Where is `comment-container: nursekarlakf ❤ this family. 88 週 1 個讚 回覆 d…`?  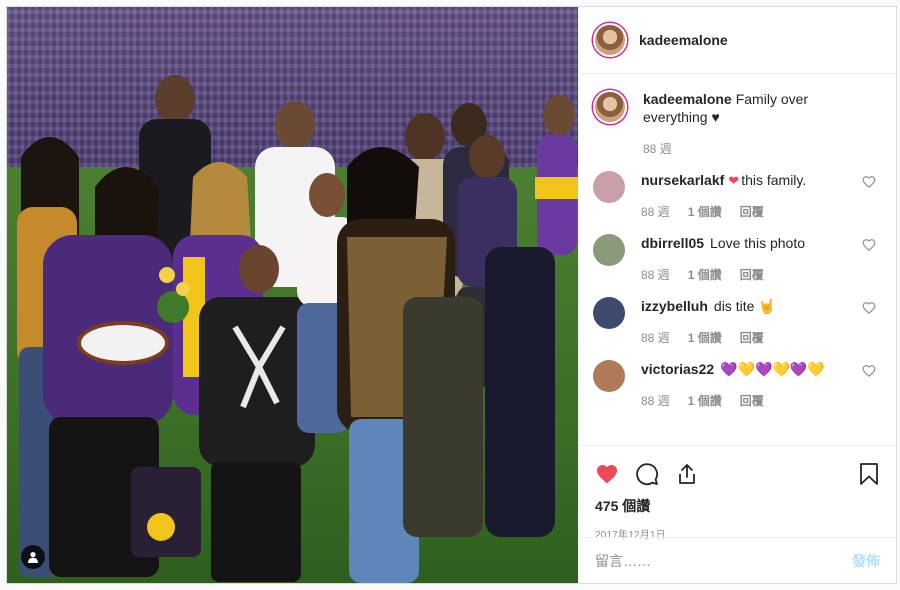 comment-container: nursekarlakf ❤ this family. 88 週 1 個讚 回覆 d… is located at coordinates (737, 290).